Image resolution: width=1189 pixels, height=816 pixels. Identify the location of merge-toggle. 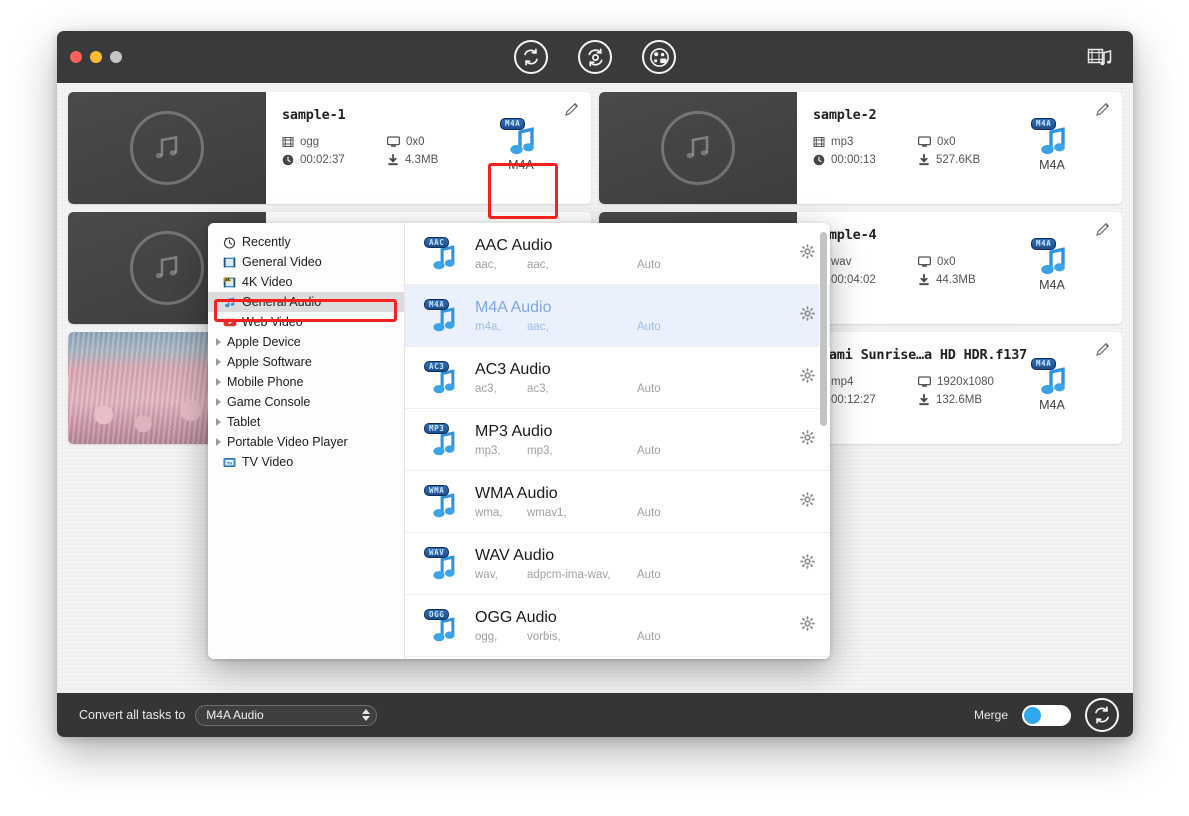
(1046, 715).